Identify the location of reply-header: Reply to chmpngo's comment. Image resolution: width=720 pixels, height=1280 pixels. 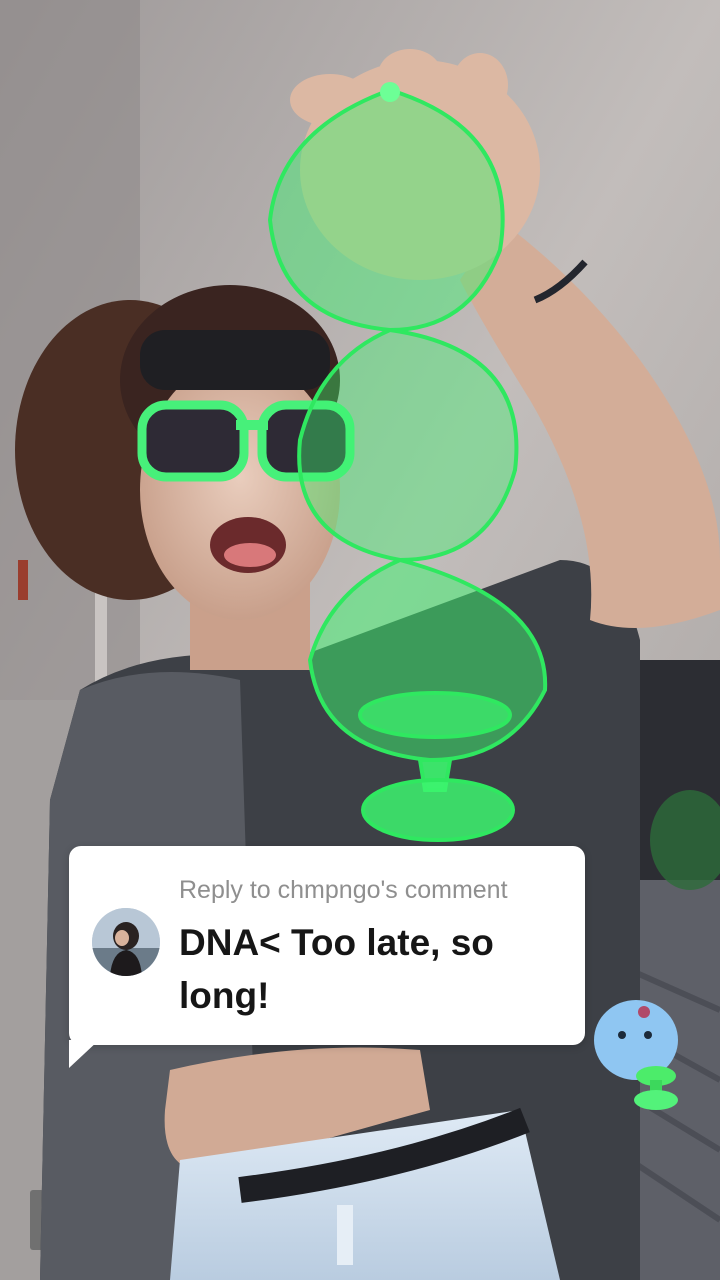
(343, 890).